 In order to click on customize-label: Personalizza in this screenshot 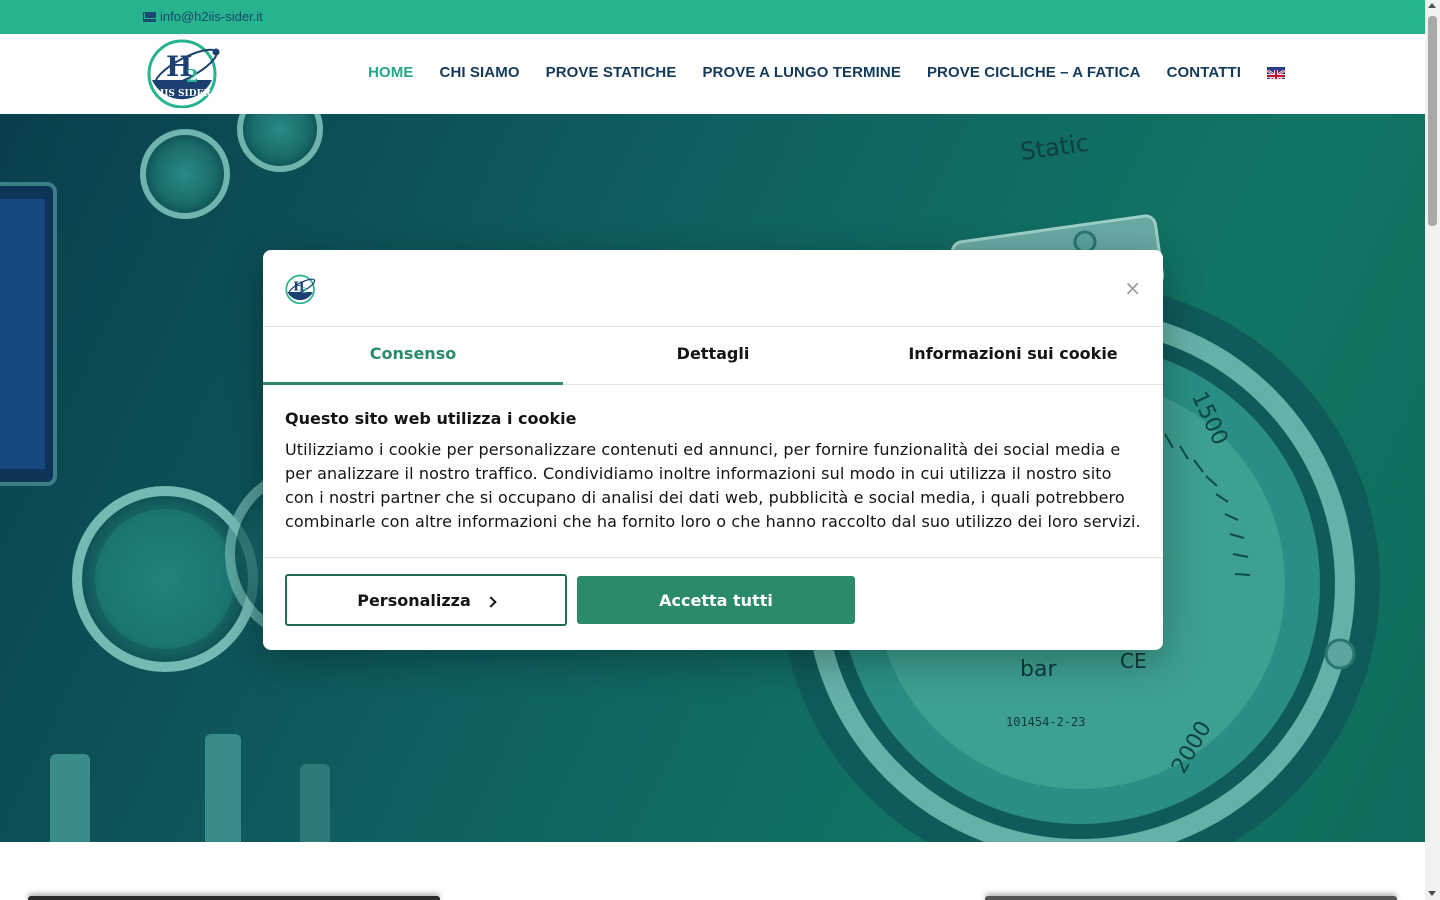, I will do `click(414, 600)`.